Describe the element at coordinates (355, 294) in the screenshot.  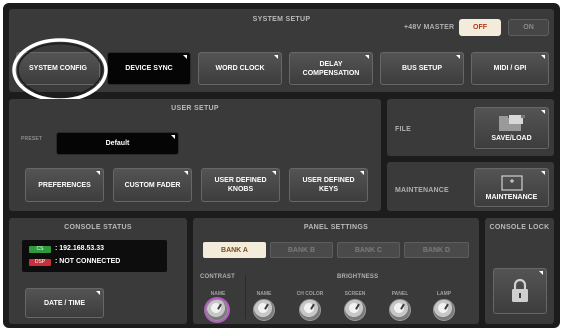
I see `screen-knob-label: SCREEN` at that location.